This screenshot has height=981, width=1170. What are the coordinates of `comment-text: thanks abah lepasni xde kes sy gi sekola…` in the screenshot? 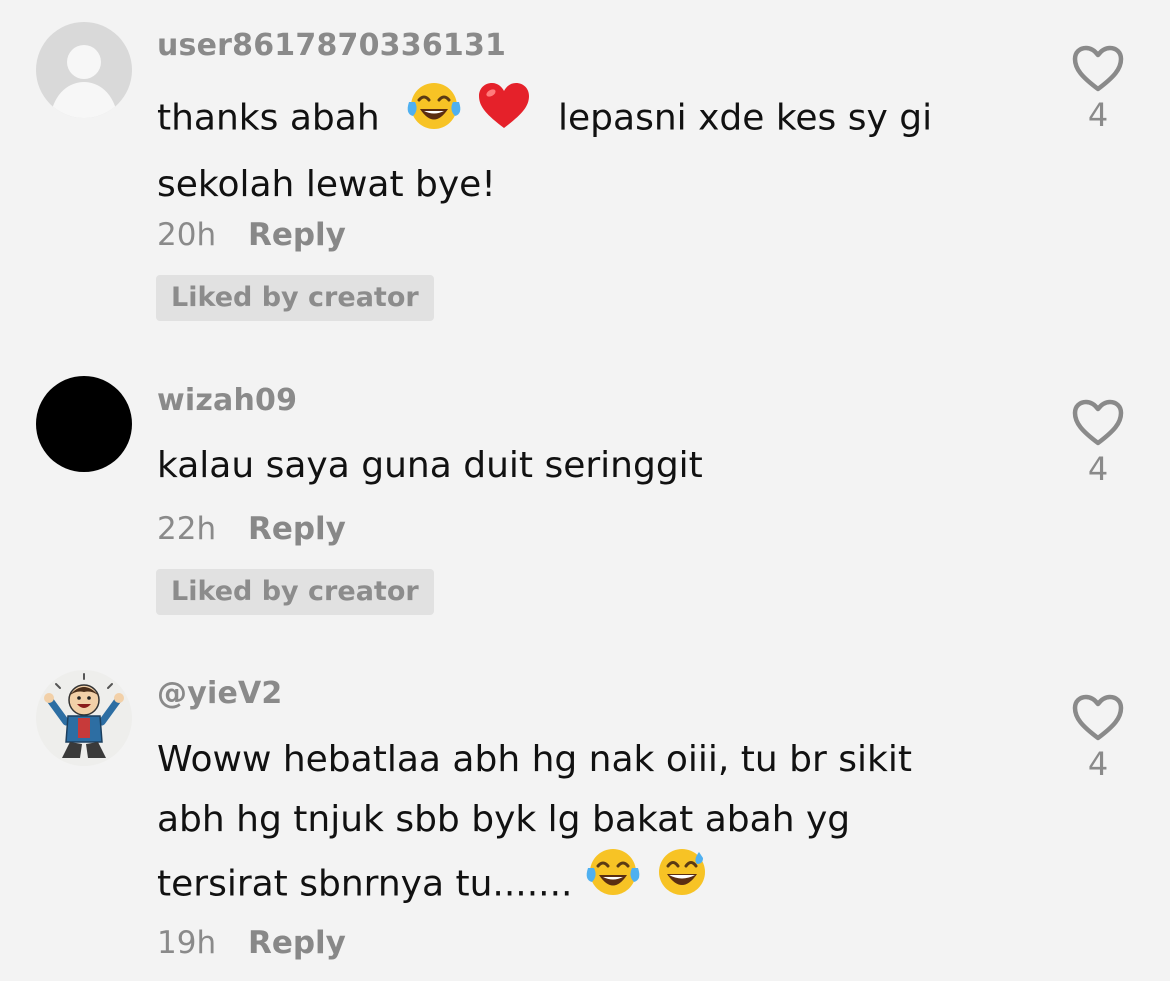 It's located at (545, 149).